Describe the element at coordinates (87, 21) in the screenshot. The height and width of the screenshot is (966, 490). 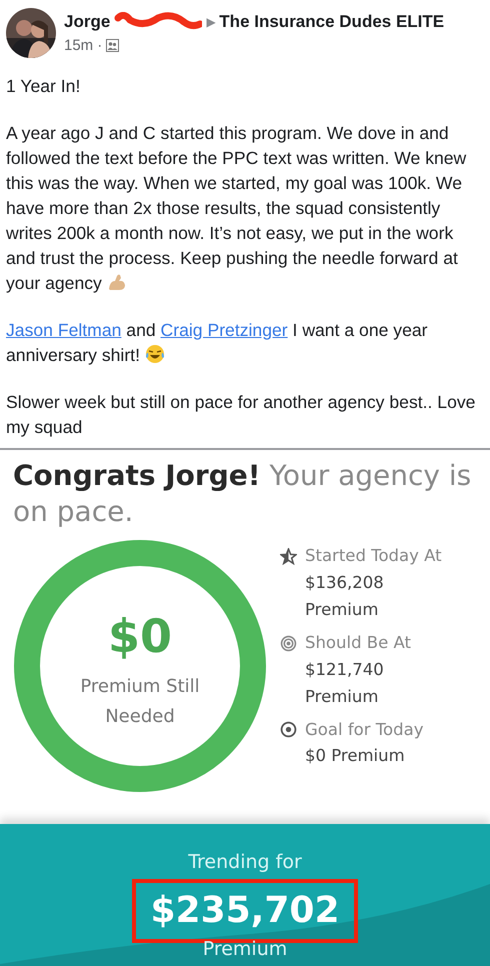
I see `author-name: Jorge` at that location.